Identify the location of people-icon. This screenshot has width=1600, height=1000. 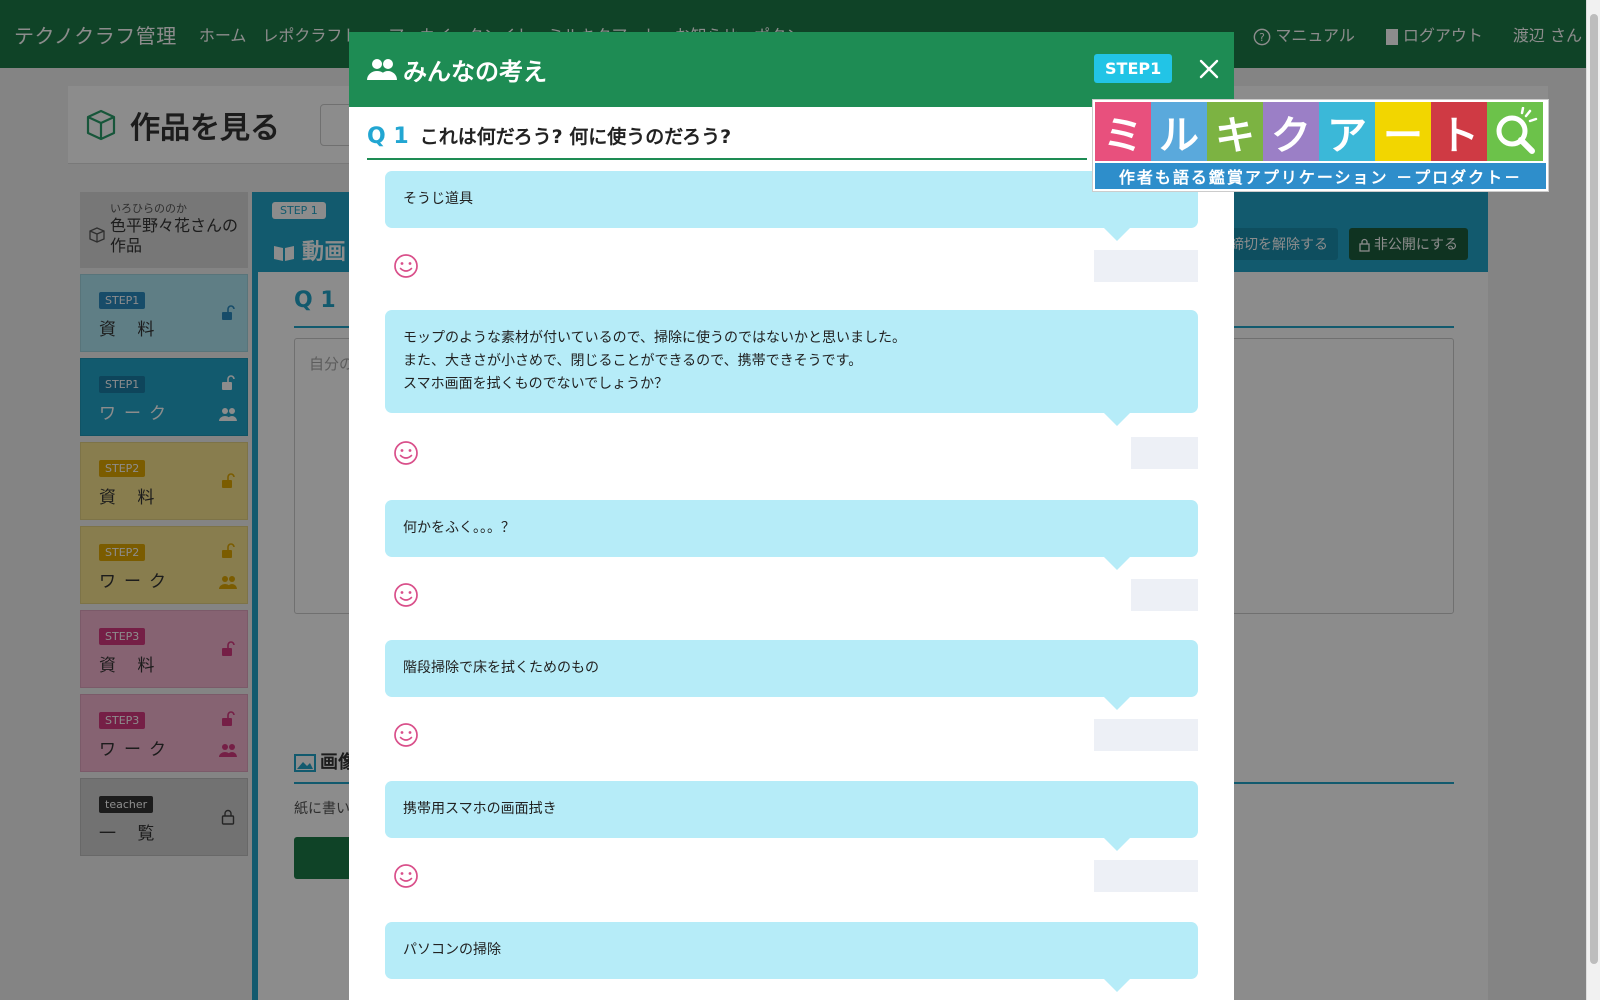
(382, 69).